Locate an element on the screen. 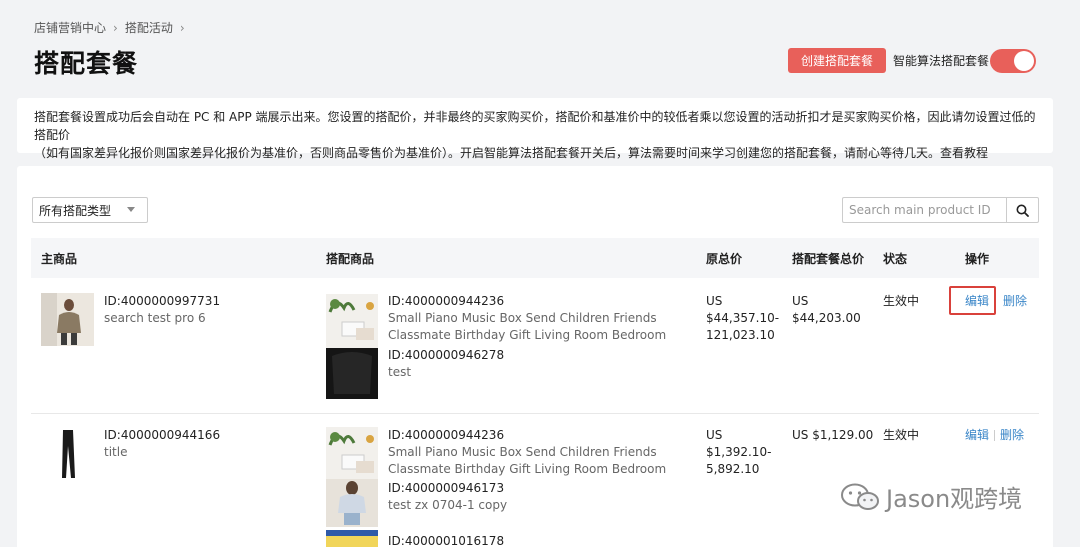 This screenshot has height=547, width=1080. watermark: Jason观跨境 is located at coordinates (931, 496).